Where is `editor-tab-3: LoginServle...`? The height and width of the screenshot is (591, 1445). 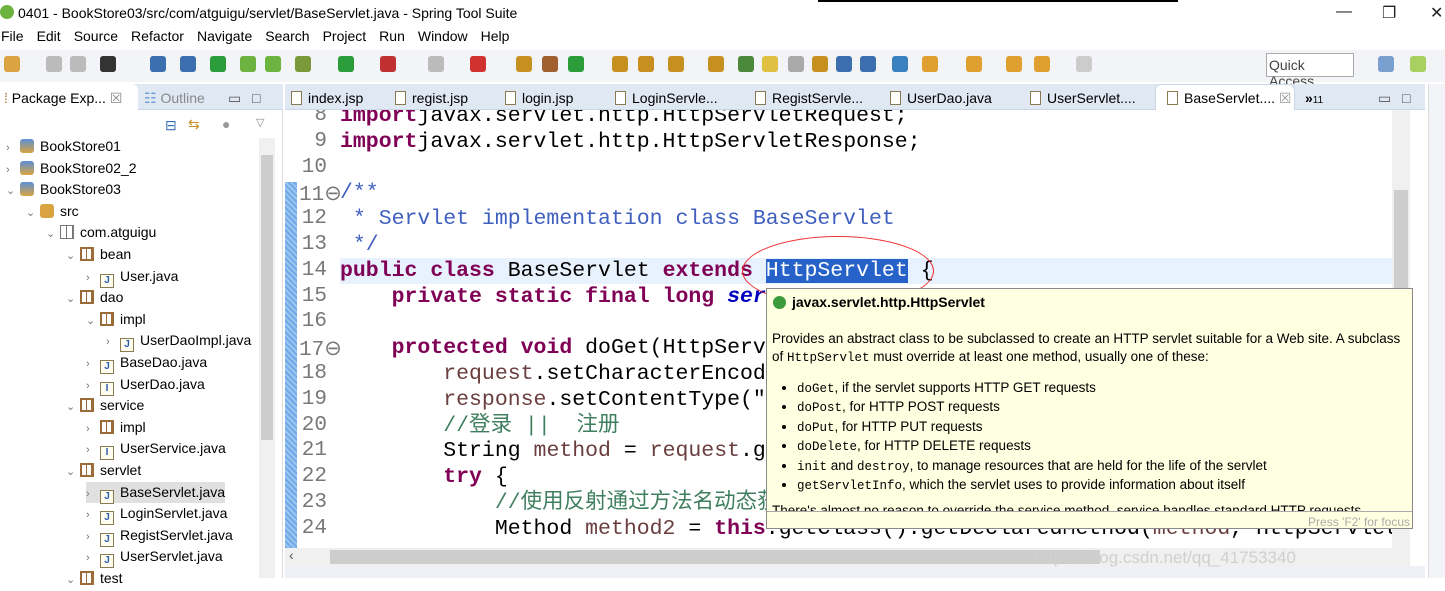
editor-tab-3: LoginServle... is located at coordinates (666, 98).